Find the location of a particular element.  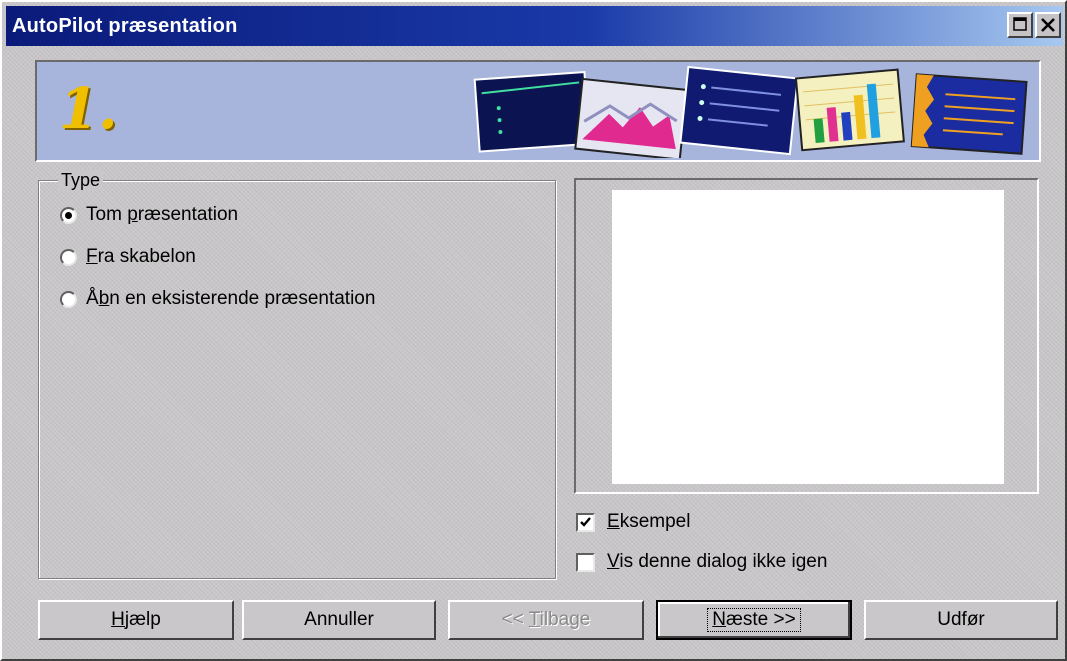

help-button-label: Hjælp is located at coordinates (136, 619).